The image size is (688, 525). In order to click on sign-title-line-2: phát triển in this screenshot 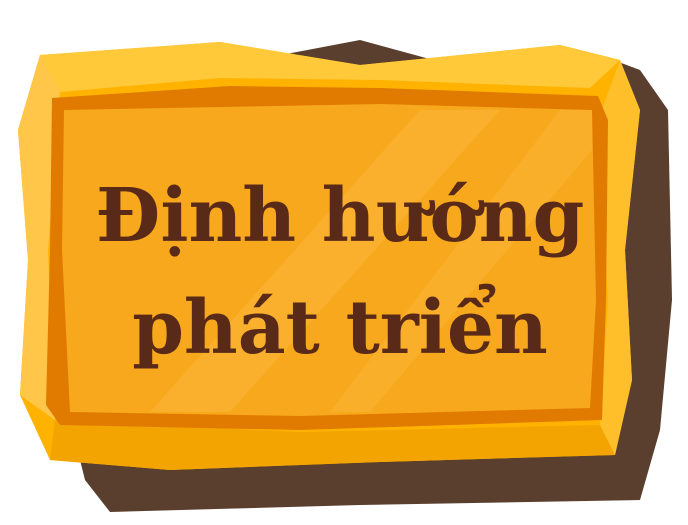, I will do `click(340, 328)`.